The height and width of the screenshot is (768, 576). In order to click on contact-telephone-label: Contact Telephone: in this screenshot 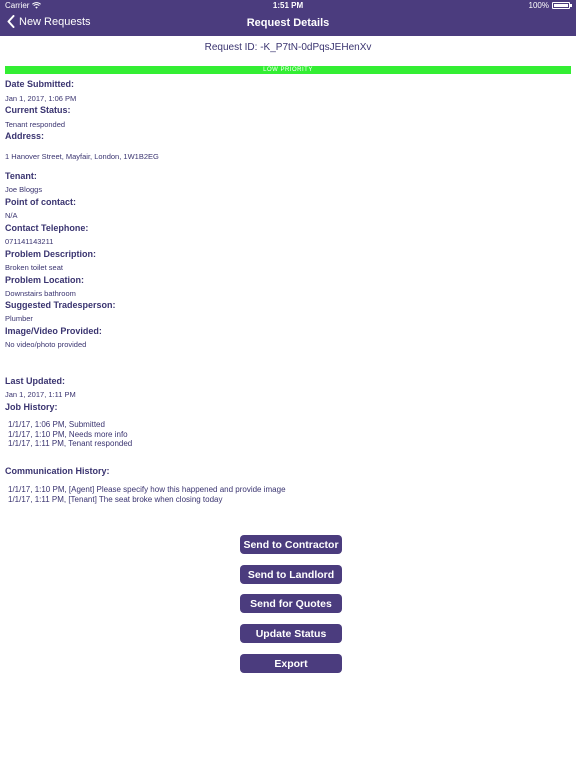, I will do `click(47, 228)`.